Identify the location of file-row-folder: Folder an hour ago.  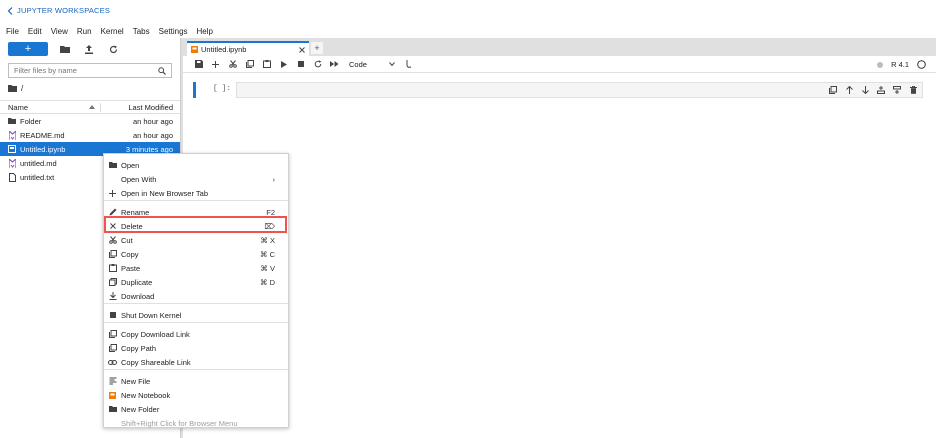
(90, 121).